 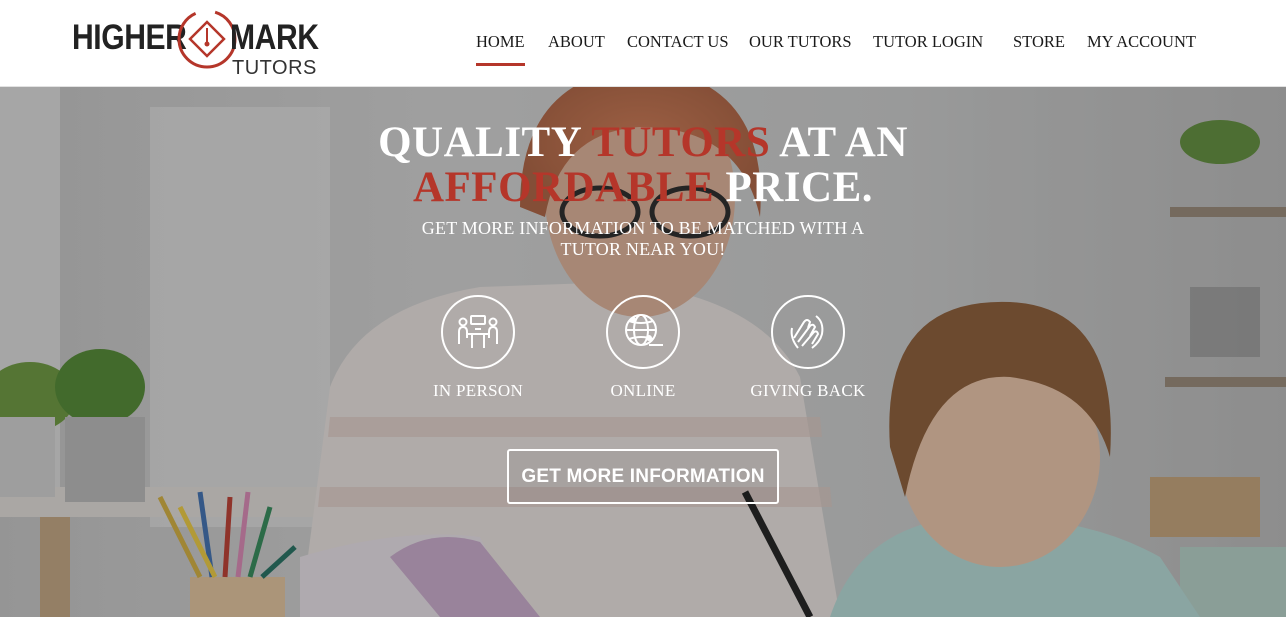 What do you see at coordinates (643, 476) in the screenshot?
I see `get-more-information-button: GET MORE INFORMATION` at bounding box center [643, 476].